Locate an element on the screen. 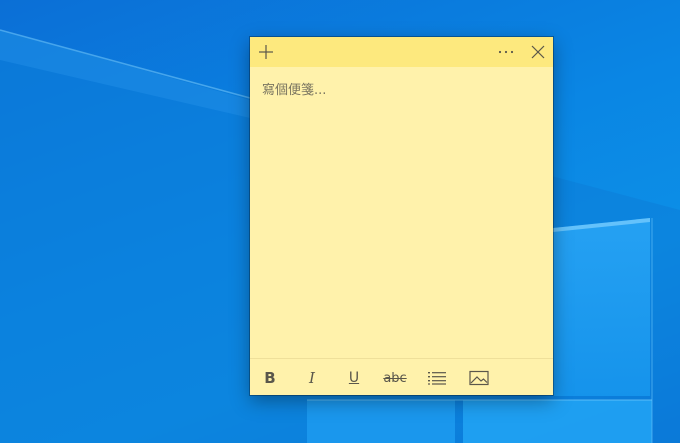  new-note-button is located at coordinates (266, 52).